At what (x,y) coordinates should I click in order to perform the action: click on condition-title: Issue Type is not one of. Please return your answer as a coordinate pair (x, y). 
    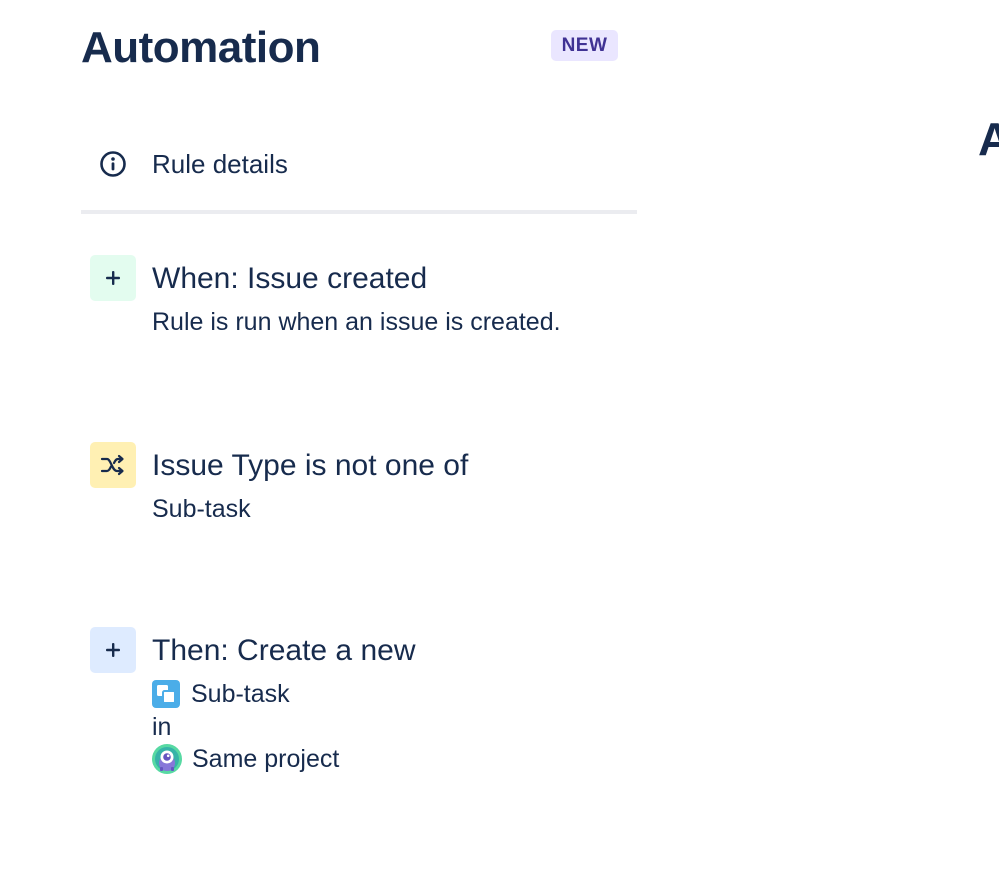
    Looking at the image, I should click on (310, 465).